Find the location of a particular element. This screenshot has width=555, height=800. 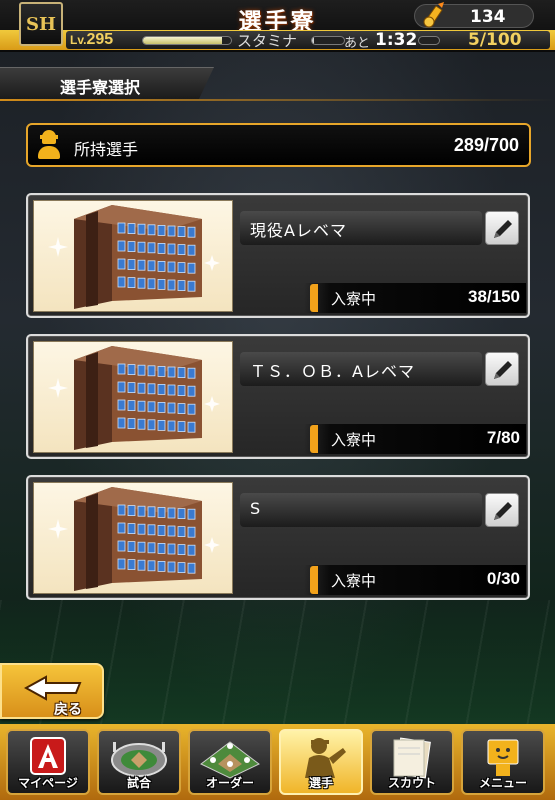

section-divider is located at coordinates (277, 100).